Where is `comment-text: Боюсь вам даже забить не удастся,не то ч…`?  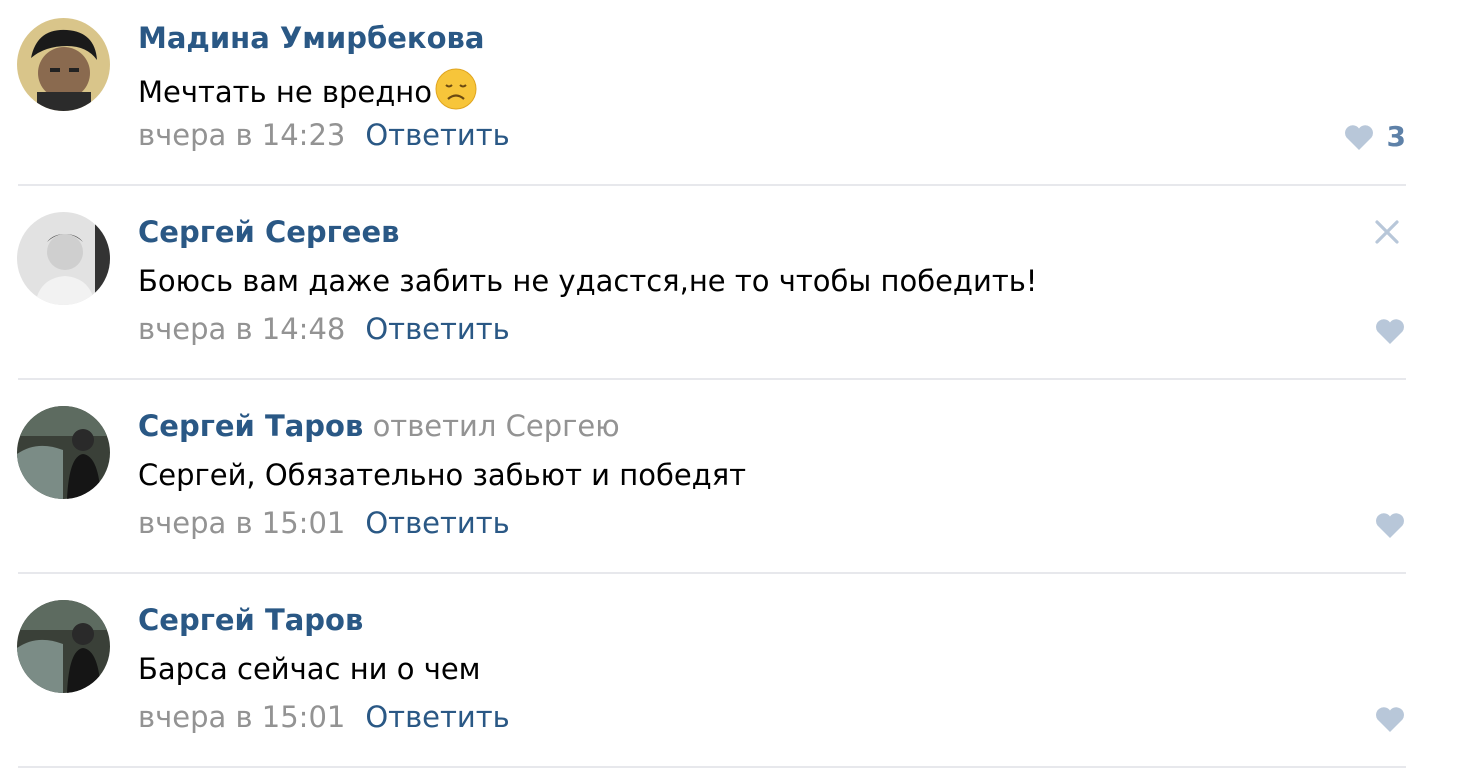 comment-text: Боюсь вам даже забить не удастся,не то ч… is located at coordinates (587, 281).